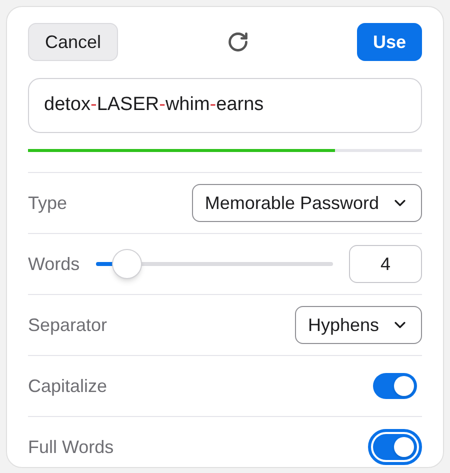 Image resolution: width=450 pixels, height=473 pixels. Describe the element at coordinates (237, 42) in the screenshot. I see `refresh-icon` at that location.